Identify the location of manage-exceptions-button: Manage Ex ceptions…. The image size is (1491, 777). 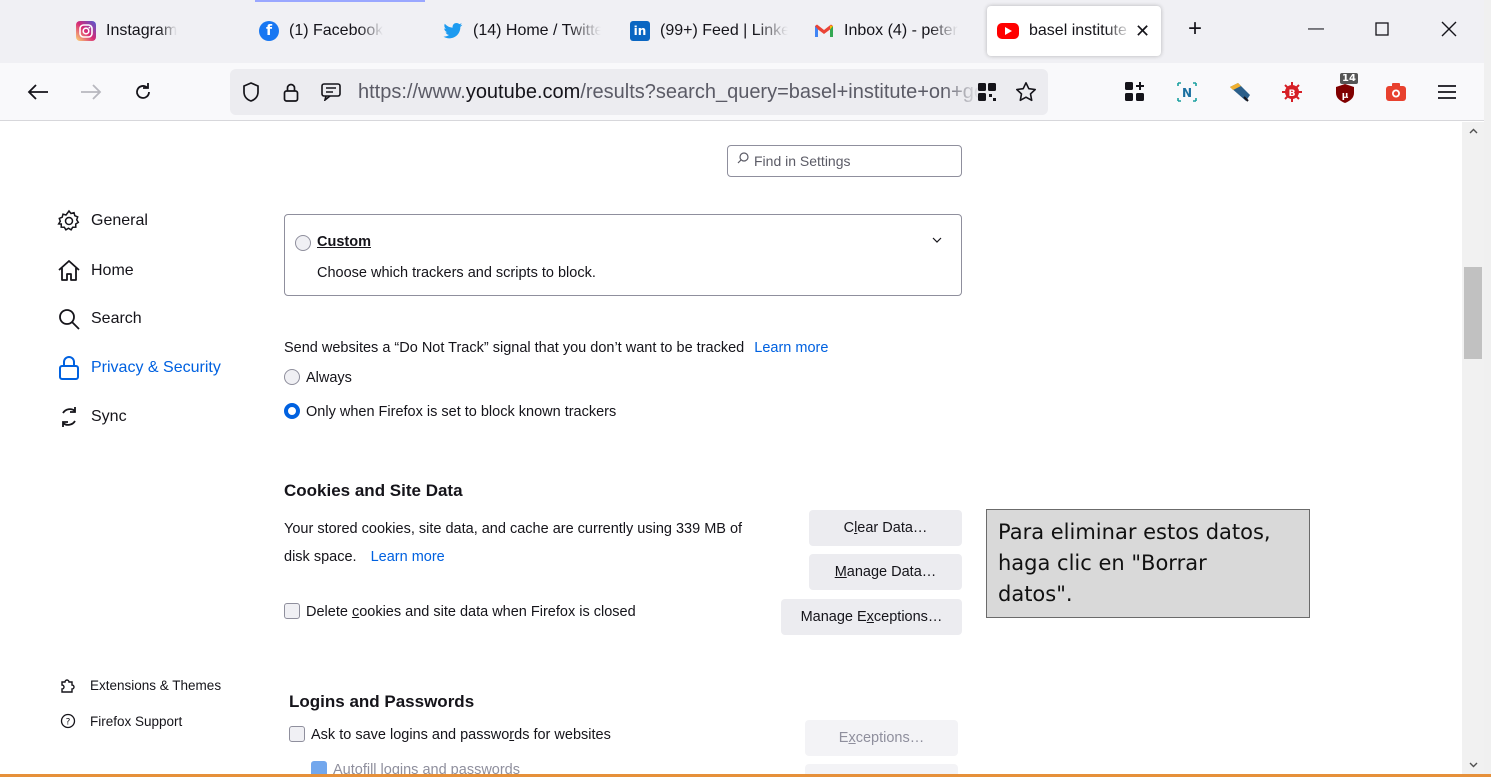
(871, 617).